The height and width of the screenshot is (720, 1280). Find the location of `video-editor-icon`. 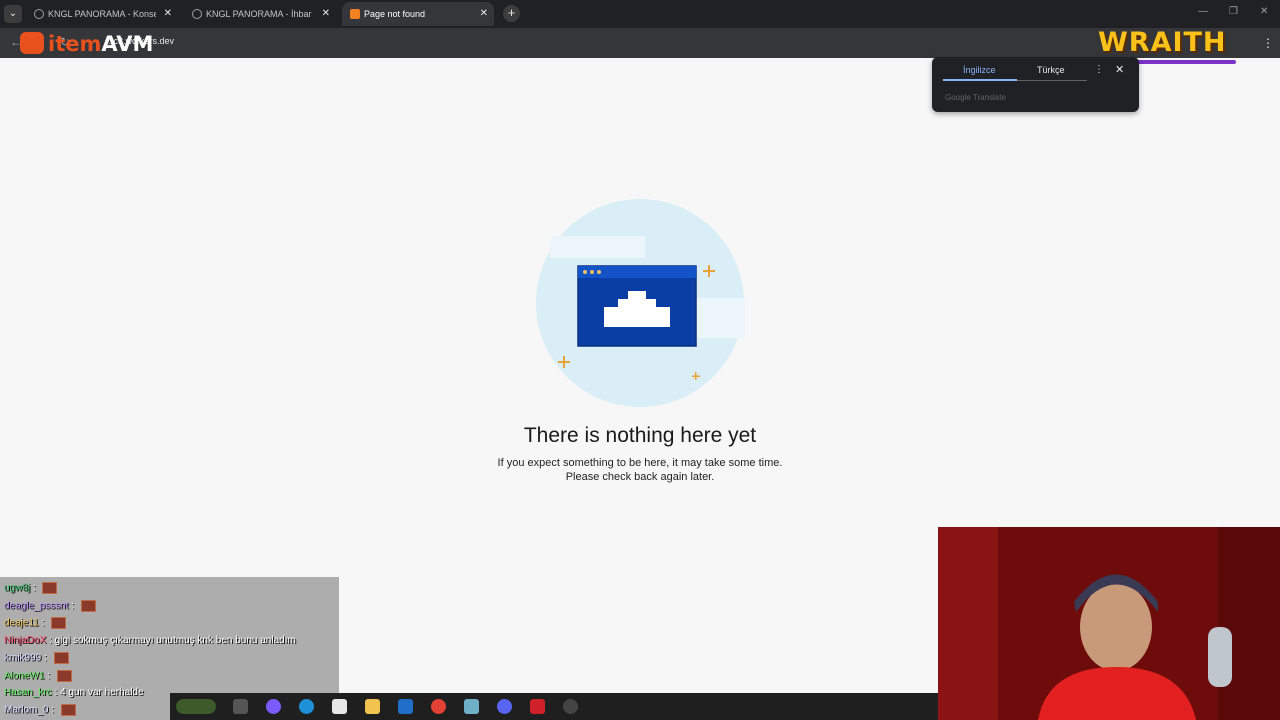

video-editor-icon is located at coordinates (537, 706).